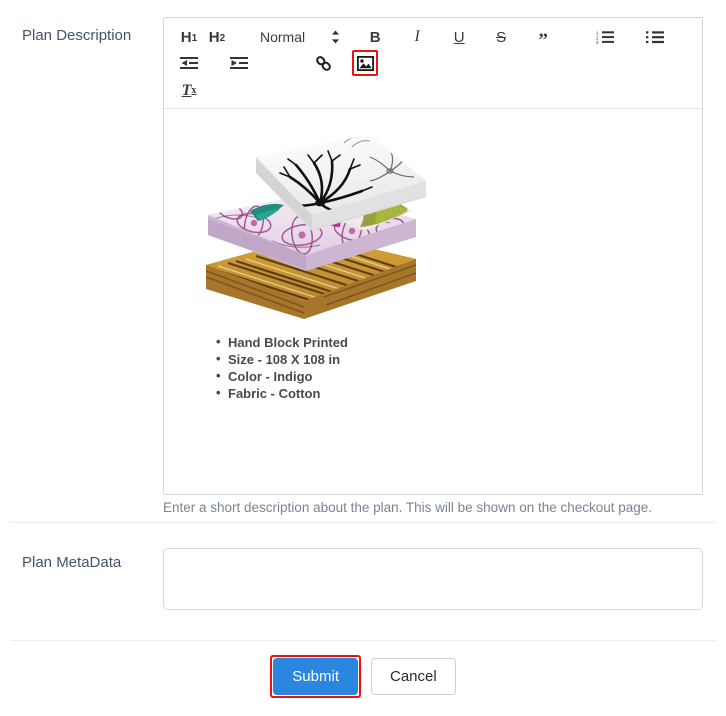 This screenshot has width=726, height=716. I want to click on bold-button: B, so click(375, 37).